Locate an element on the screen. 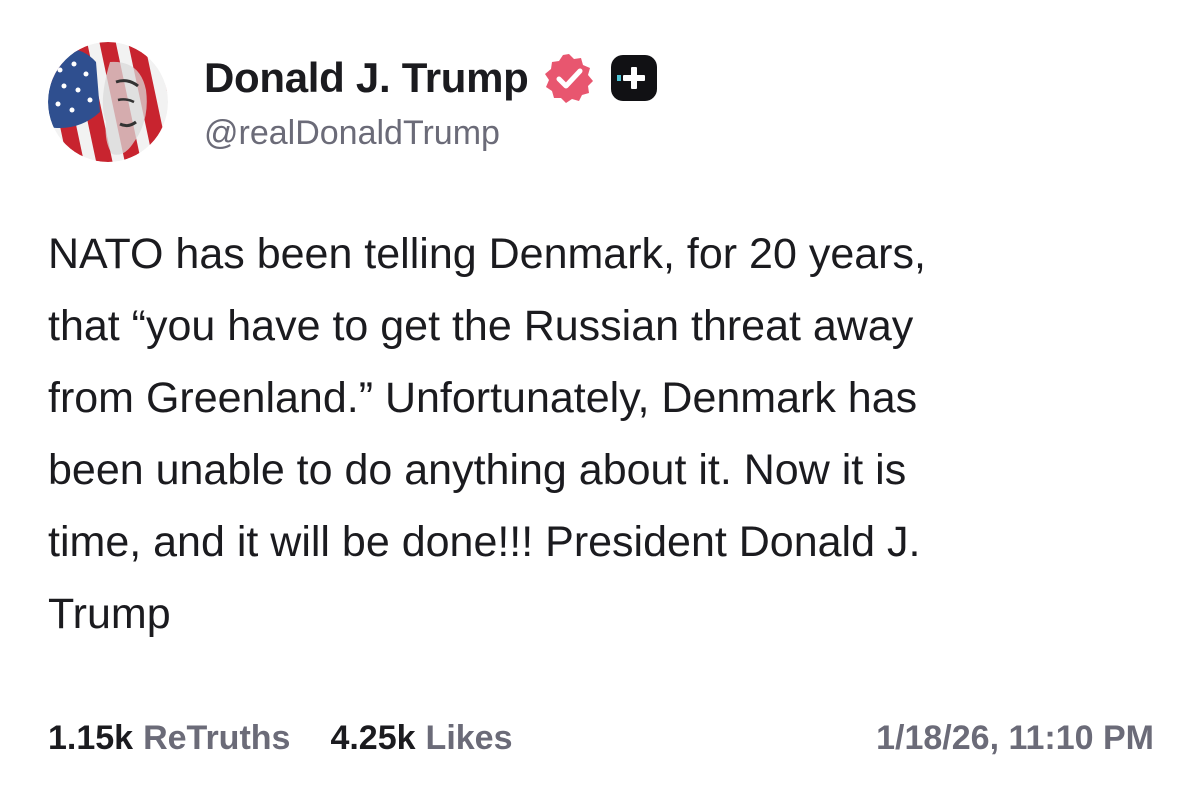 The image size is (1200, 789). likes-label: Likes is located at coordinates (469, 737).